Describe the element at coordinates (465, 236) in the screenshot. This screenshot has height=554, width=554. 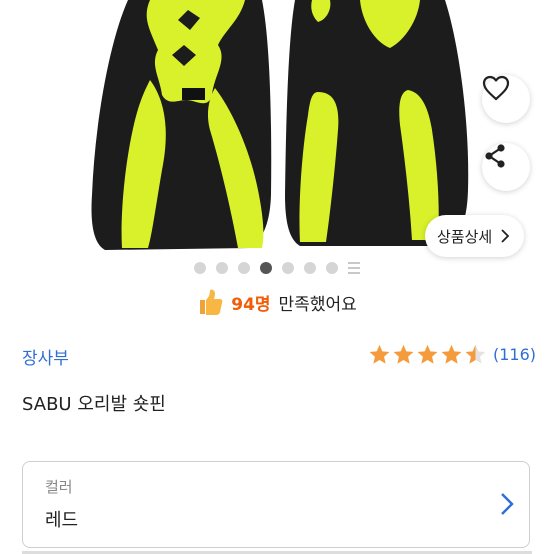
I see `product-detail-label: 상품상세` at that location.